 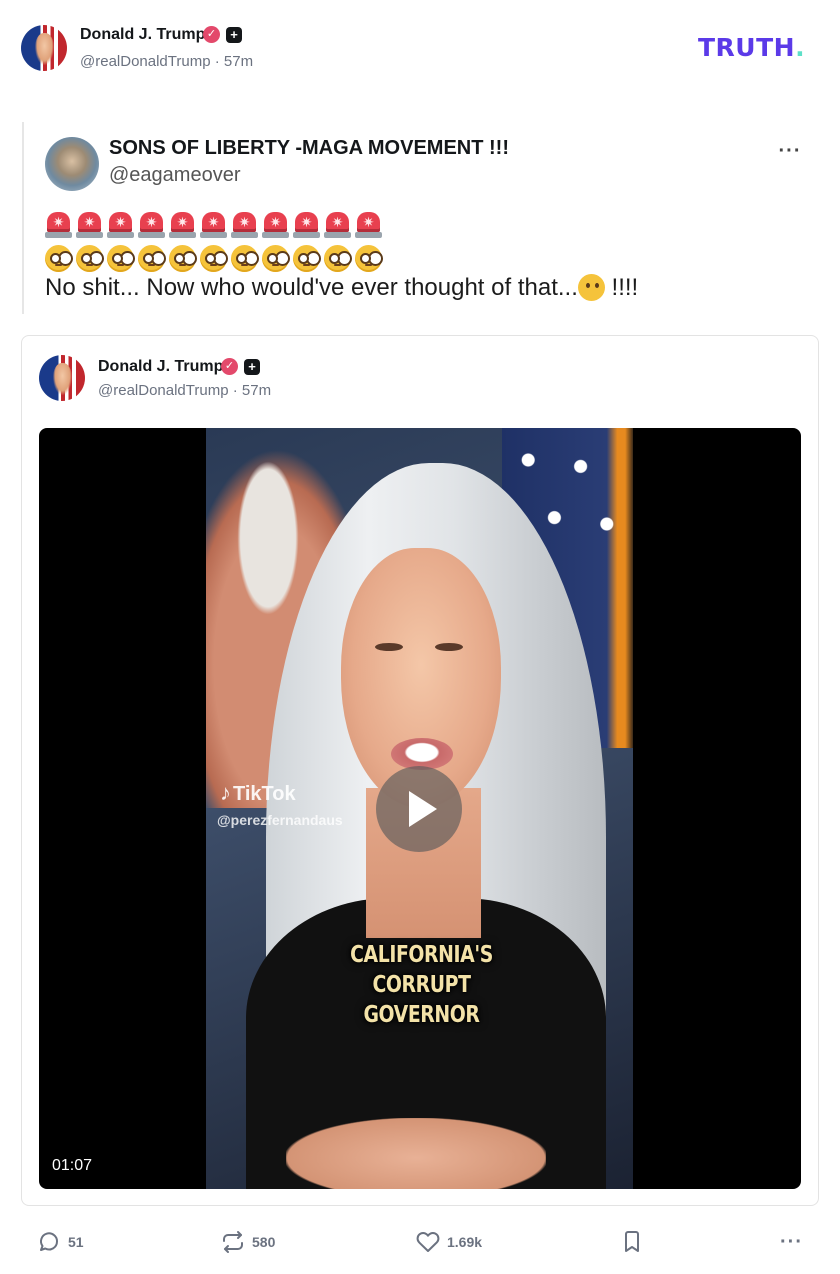 I want to click on thinking-face-icon, so click(x=591, y=287).